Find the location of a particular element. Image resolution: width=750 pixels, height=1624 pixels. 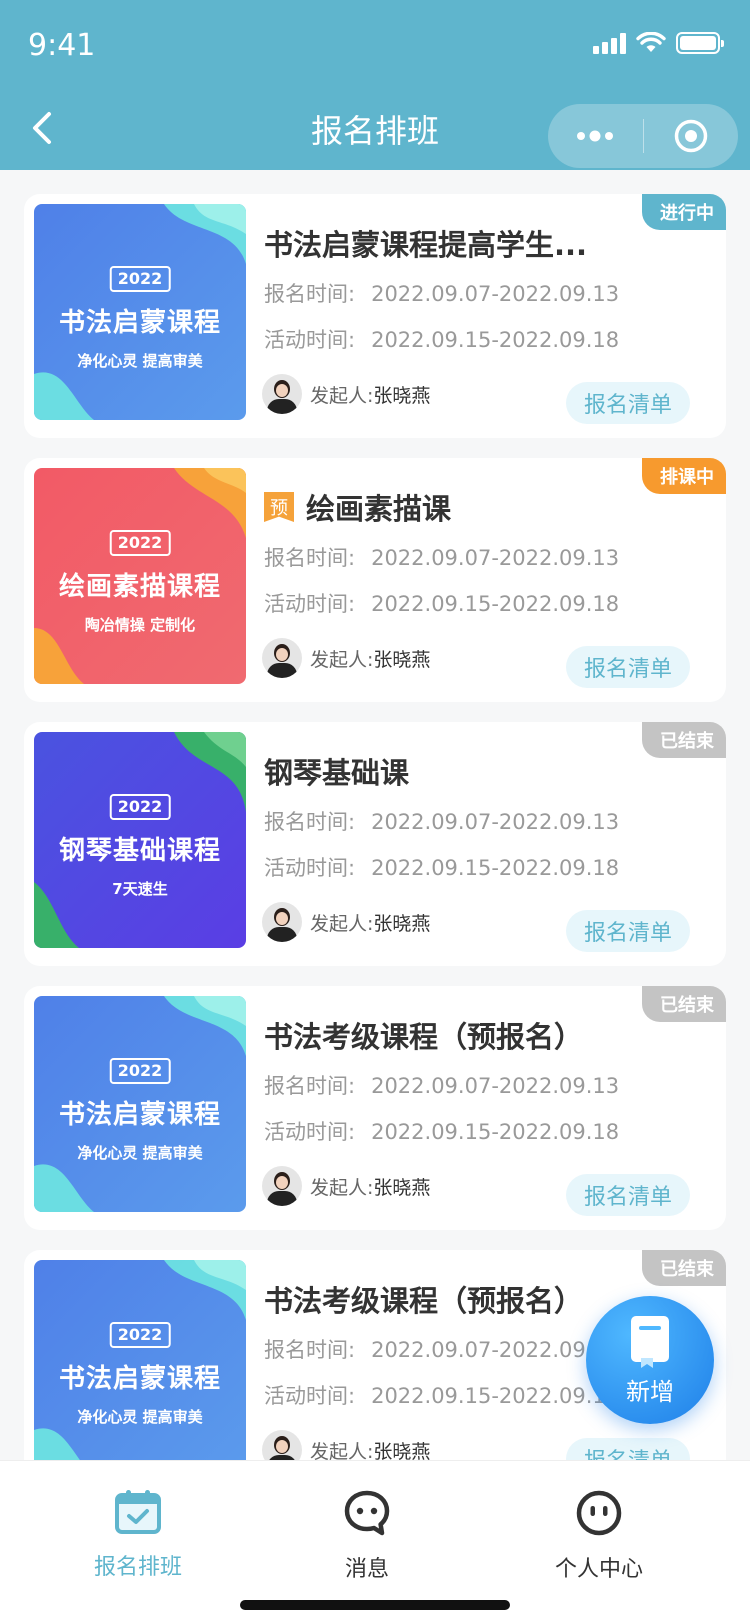

tab-messages-label: 消息 is located at coordinates (366, 1569).